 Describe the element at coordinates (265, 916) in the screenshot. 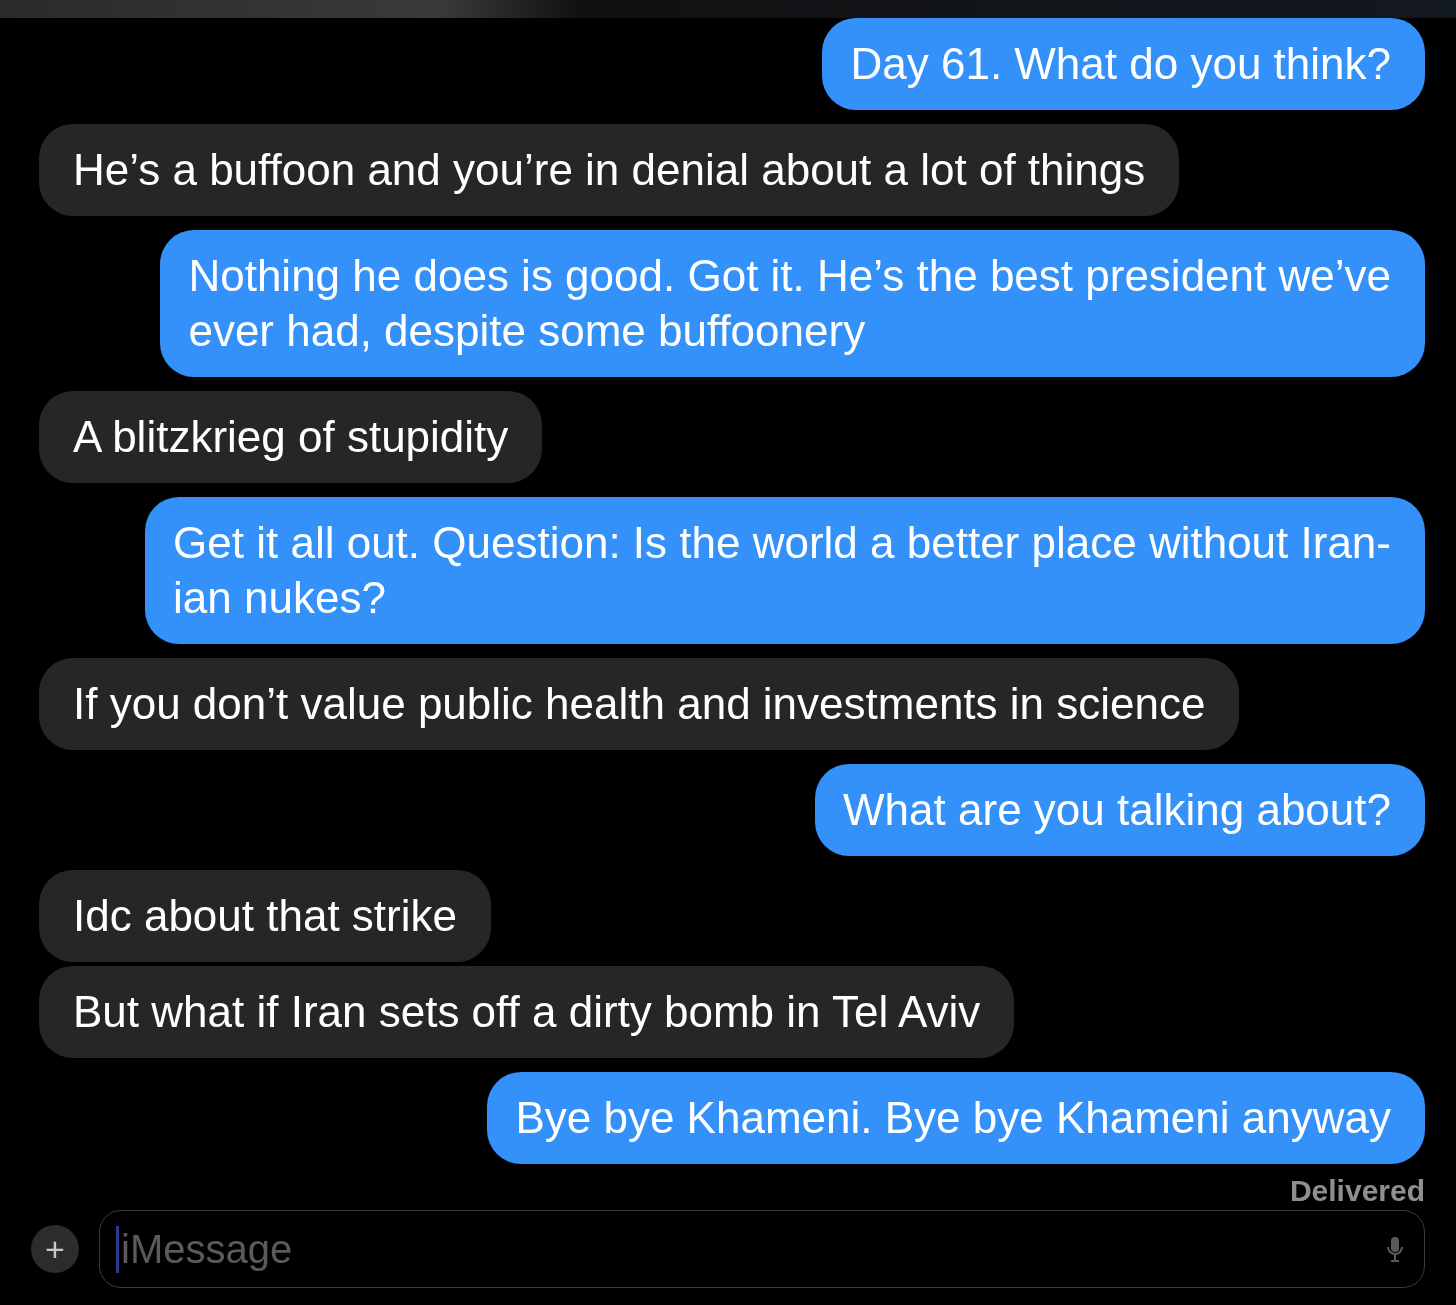

I see `received-message: Idc about that strike` at that location.